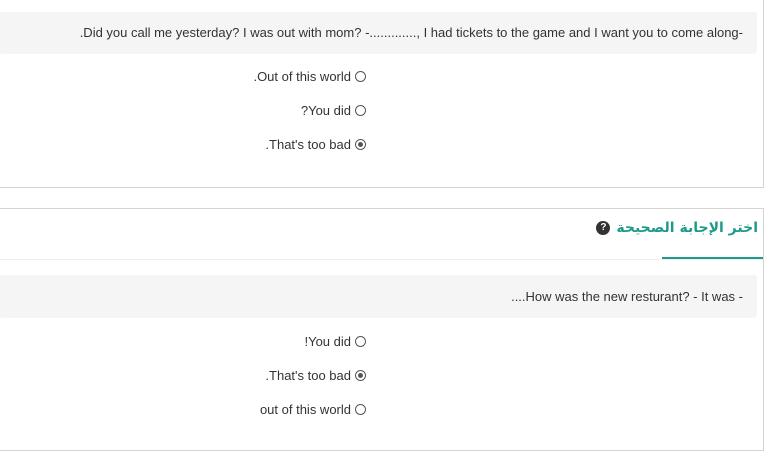 The image size is (775, 467). What do you see at coordinates (603, 228) in the screenshot?
I see `help-icon: ?` at bounding box center [603, 228].